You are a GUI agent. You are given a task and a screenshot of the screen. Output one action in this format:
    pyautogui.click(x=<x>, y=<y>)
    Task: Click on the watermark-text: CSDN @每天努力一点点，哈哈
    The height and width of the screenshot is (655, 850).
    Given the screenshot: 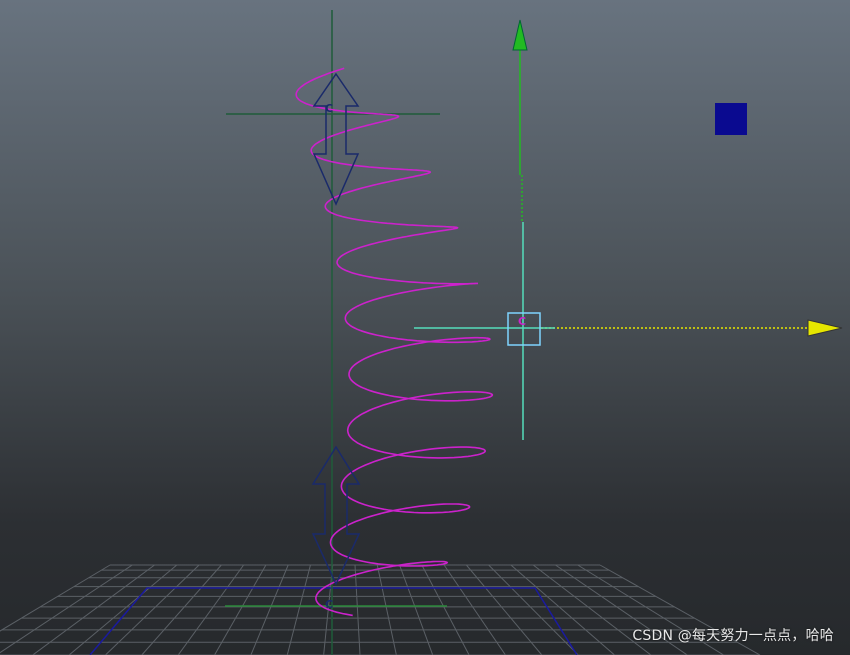 What is the action you would take?
    pyautogui.click(x=733, y=636)
    